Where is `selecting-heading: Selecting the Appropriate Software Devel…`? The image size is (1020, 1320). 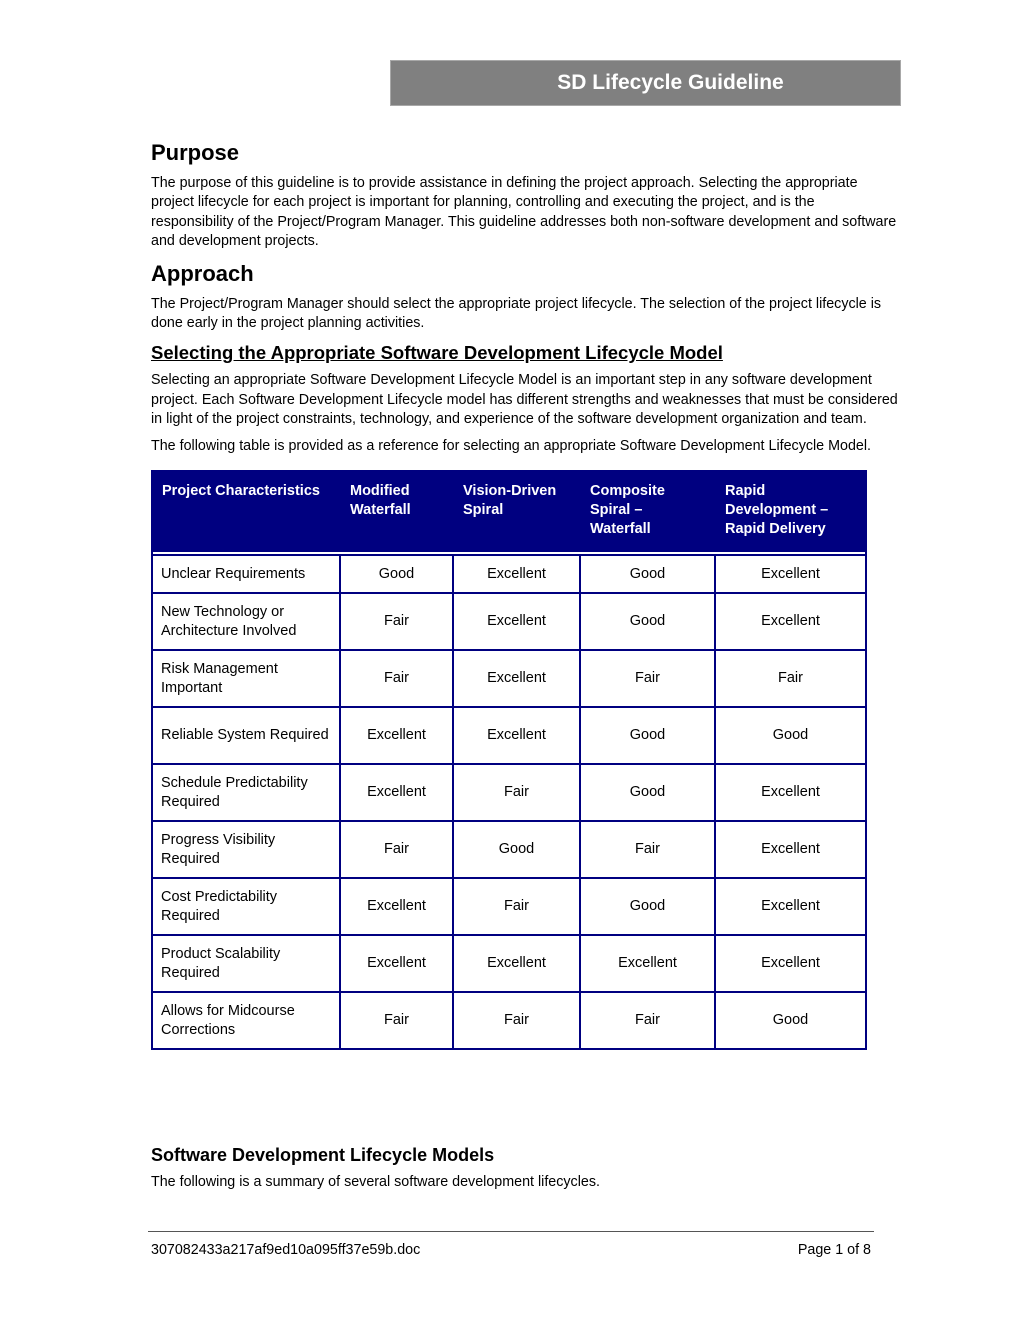 selecting-heading: Selecting the Appropriate Software Devel… is located at coordinates (437, 353).